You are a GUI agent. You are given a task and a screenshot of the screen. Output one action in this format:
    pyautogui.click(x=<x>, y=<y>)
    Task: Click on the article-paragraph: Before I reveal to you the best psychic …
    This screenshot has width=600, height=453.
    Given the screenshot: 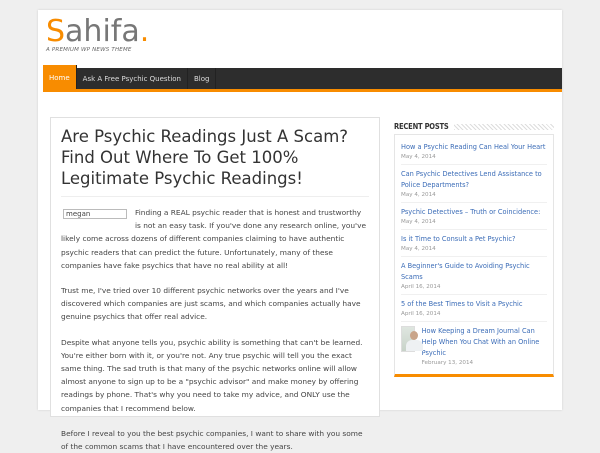 What is the action you would take?
    pyautogui.click(x=212, y=440)
    